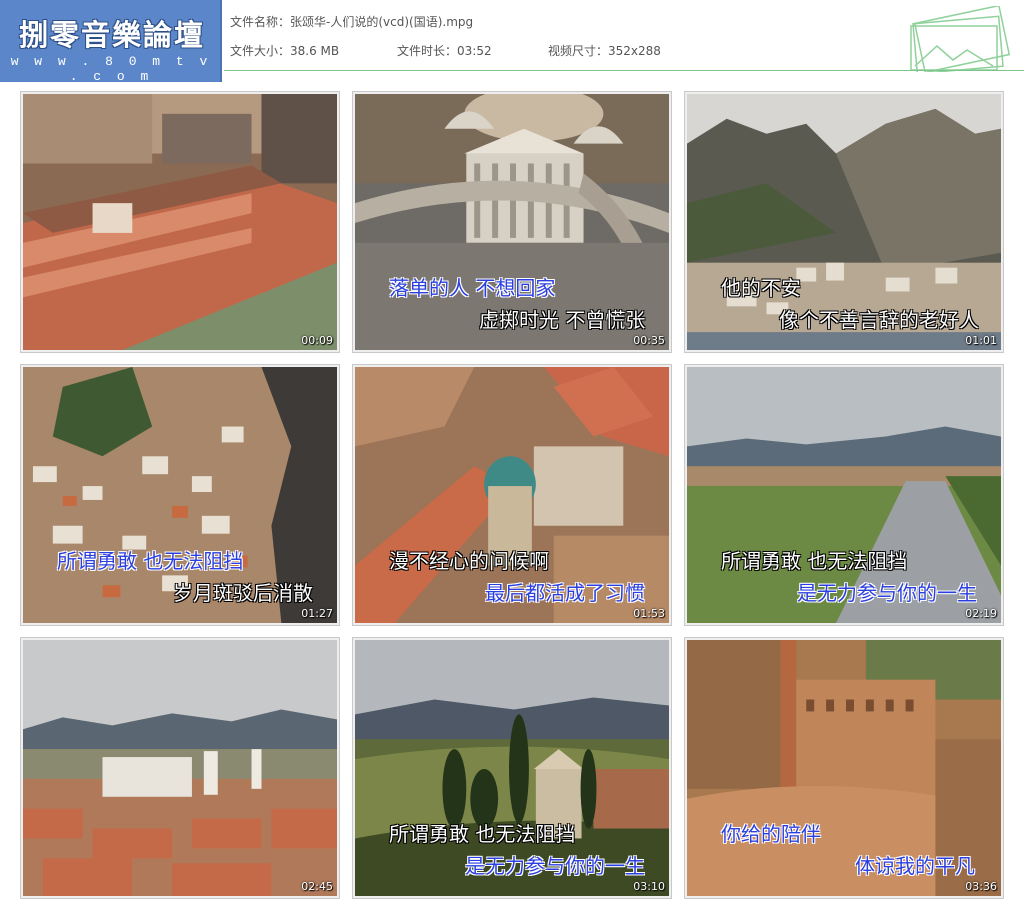 This screenshot has width=1024, height=918. What do you see at coordinates (472, 288) in the screenshot?
I see `lyric-line-1: 落单的人 不想回家` at bounding box center [472, 288].